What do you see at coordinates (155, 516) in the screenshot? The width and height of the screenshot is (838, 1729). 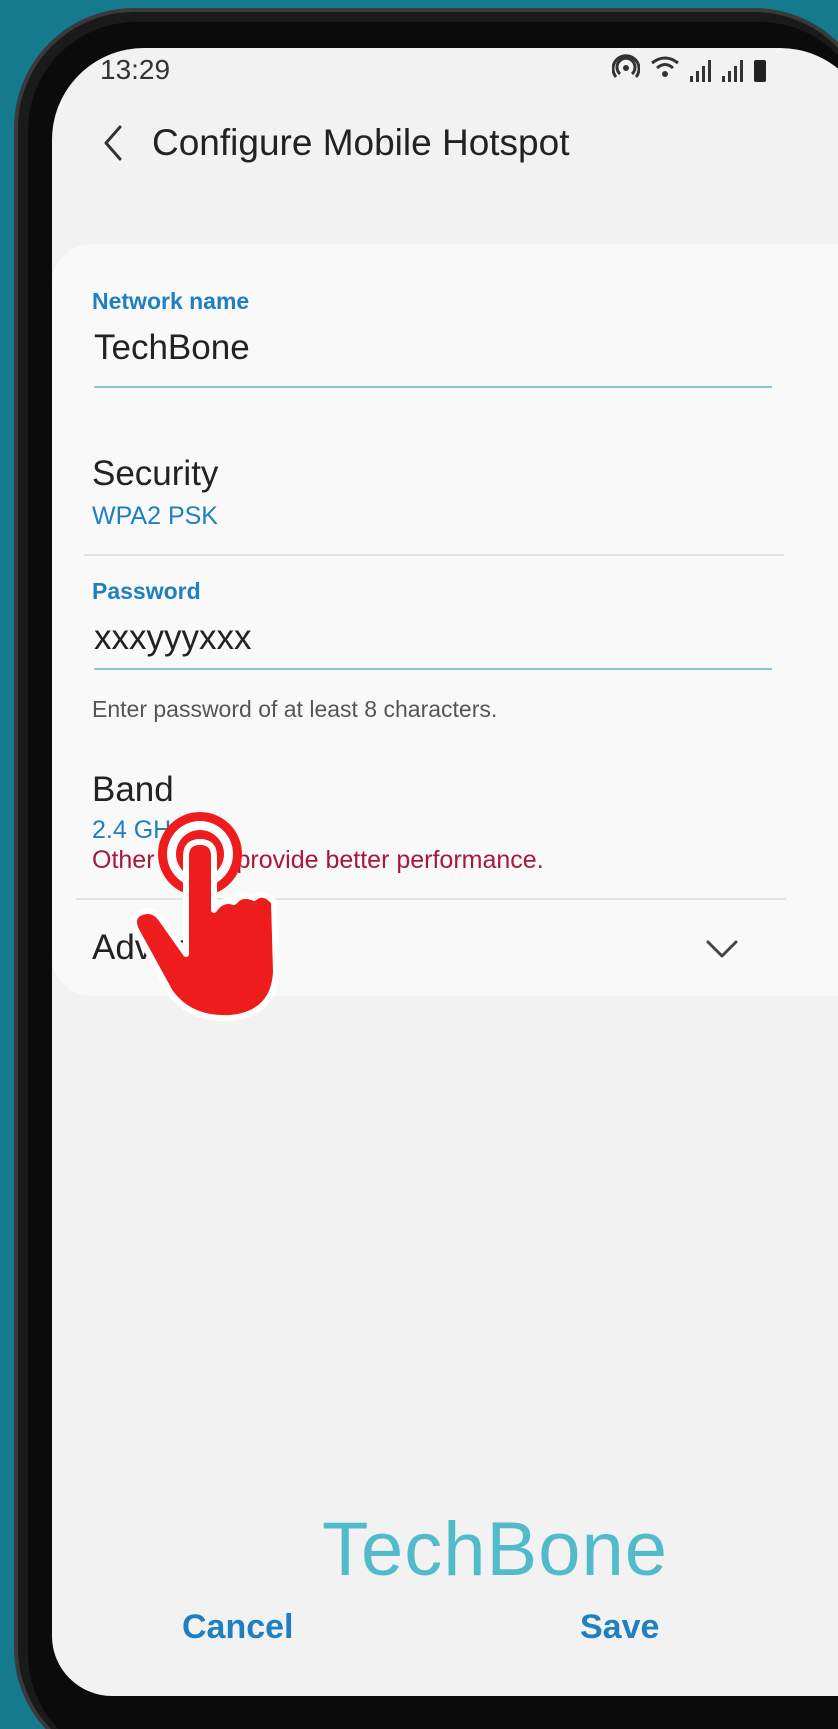 I see `security-value: WPA2 PSK` at bounding box center [155, 516].